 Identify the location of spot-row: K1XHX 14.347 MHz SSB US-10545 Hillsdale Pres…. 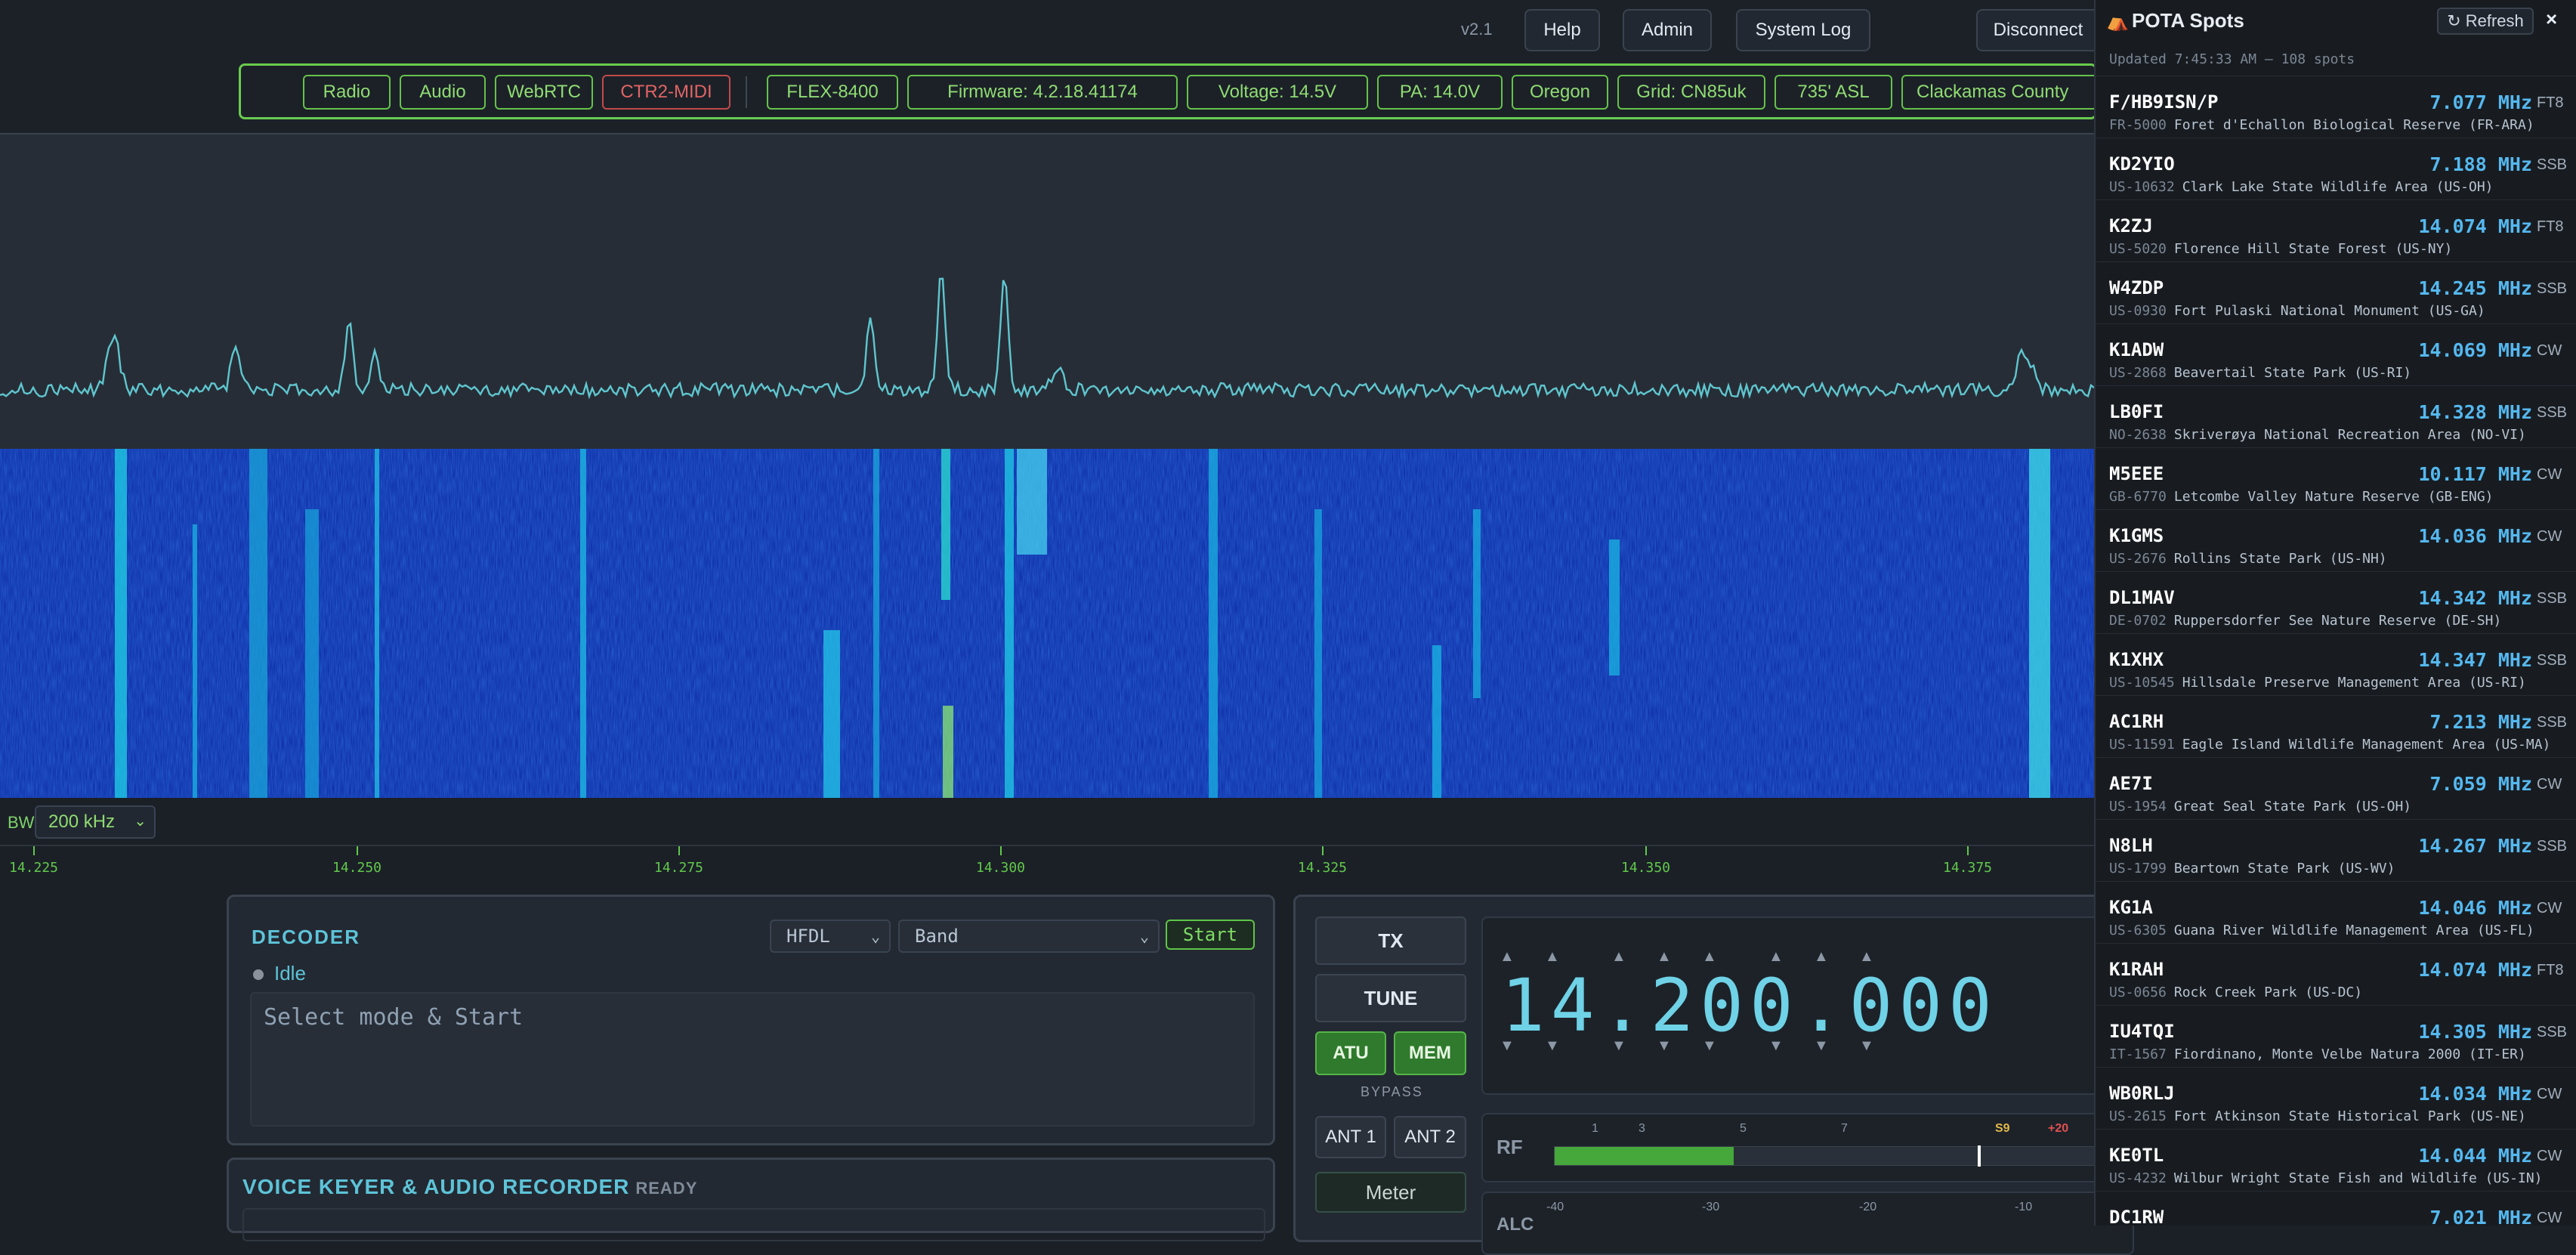
(2336, 664).